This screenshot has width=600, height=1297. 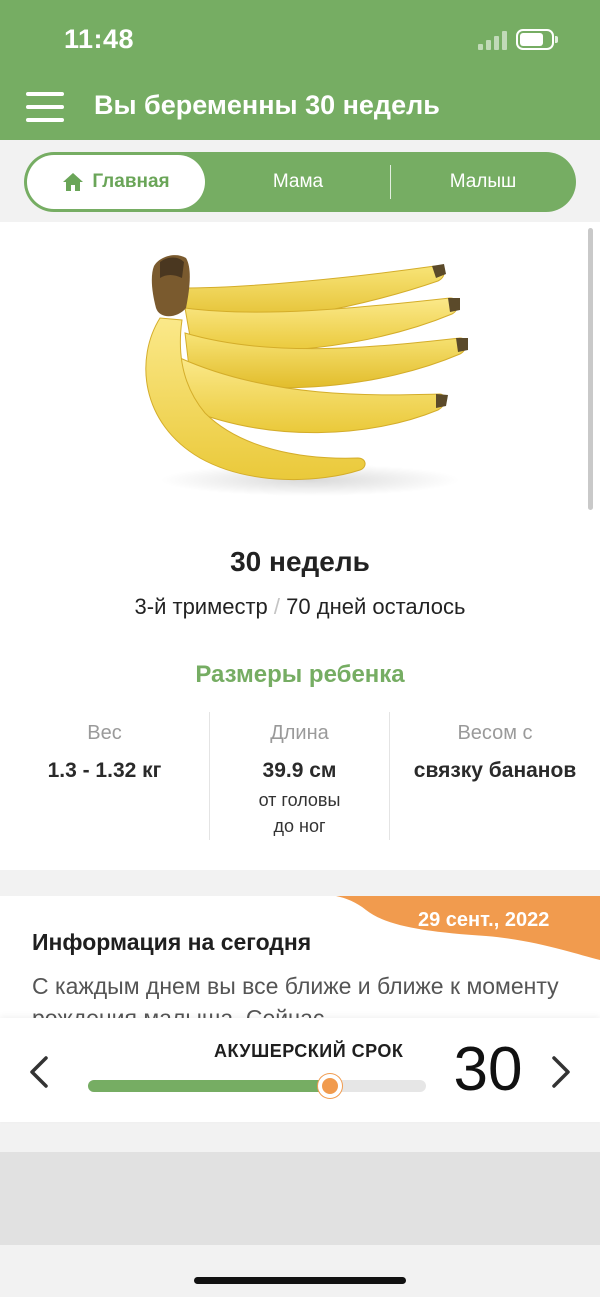 I want to click on weight-column: Вес 1.3 - 1.32 кг, so click(x=104, y=776).